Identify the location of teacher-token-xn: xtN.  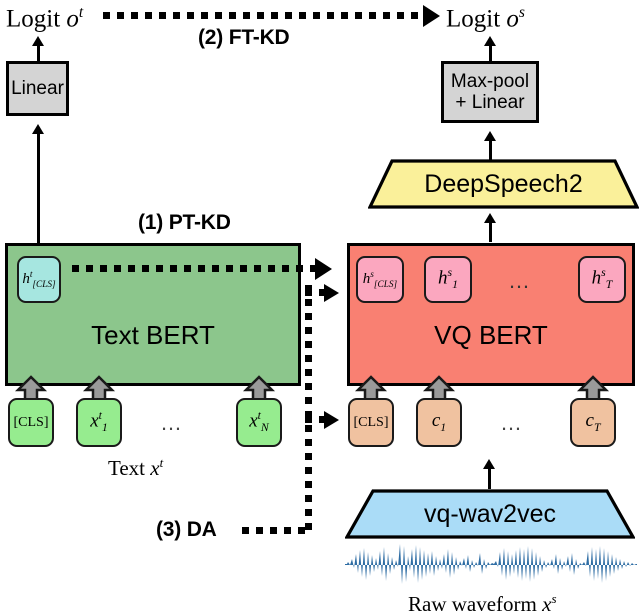
(259, 422).